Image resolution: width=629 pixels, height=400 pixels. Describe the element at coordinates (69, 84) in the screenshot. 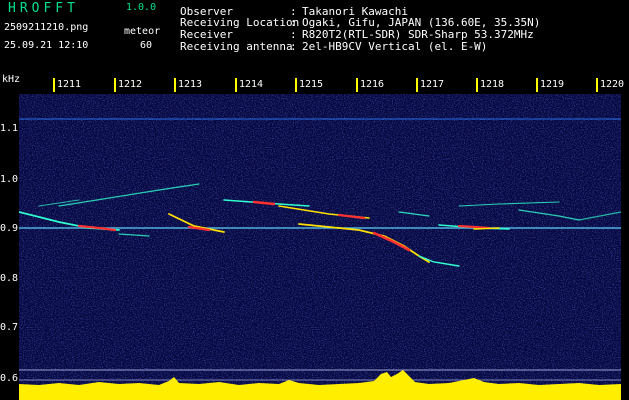

I see `time-tick-label: 1211` at that location.